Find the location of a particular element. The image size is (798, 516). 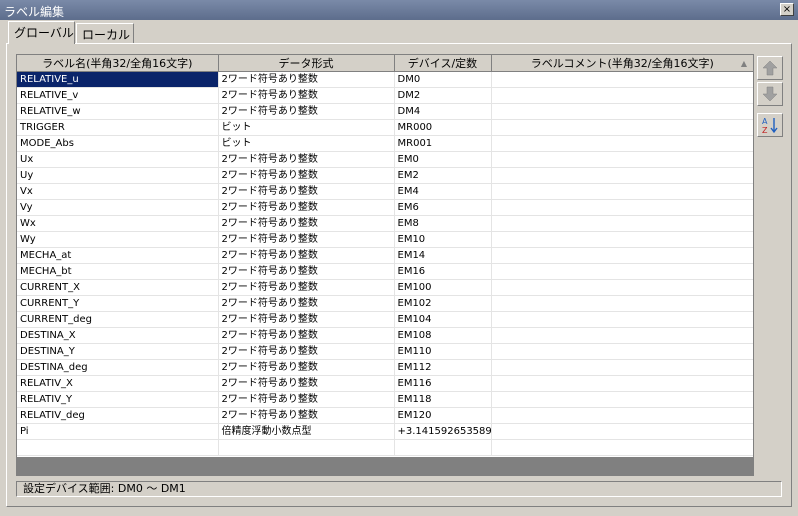

table-row: Uy 2ワード符号あり整数 EM2 is located at coordinates (385, 175).